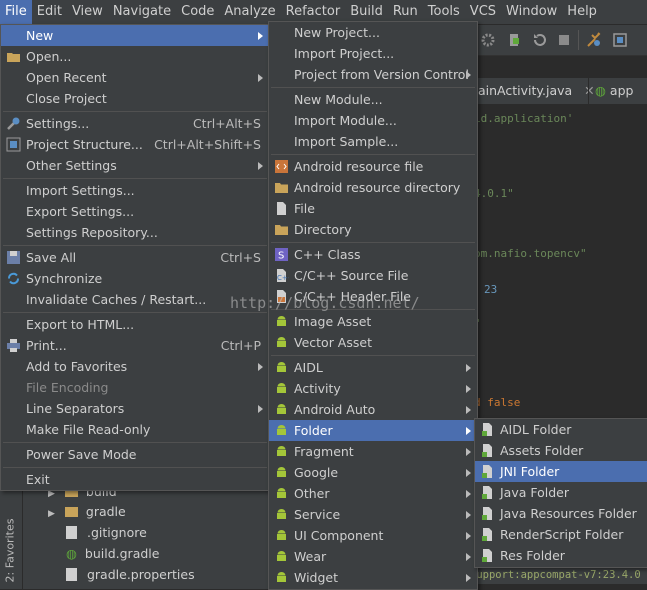  What do you see at coordinates (105, 511) in the screenshot?
I see `tree-label: gradle` at bounding box center [105, 511].